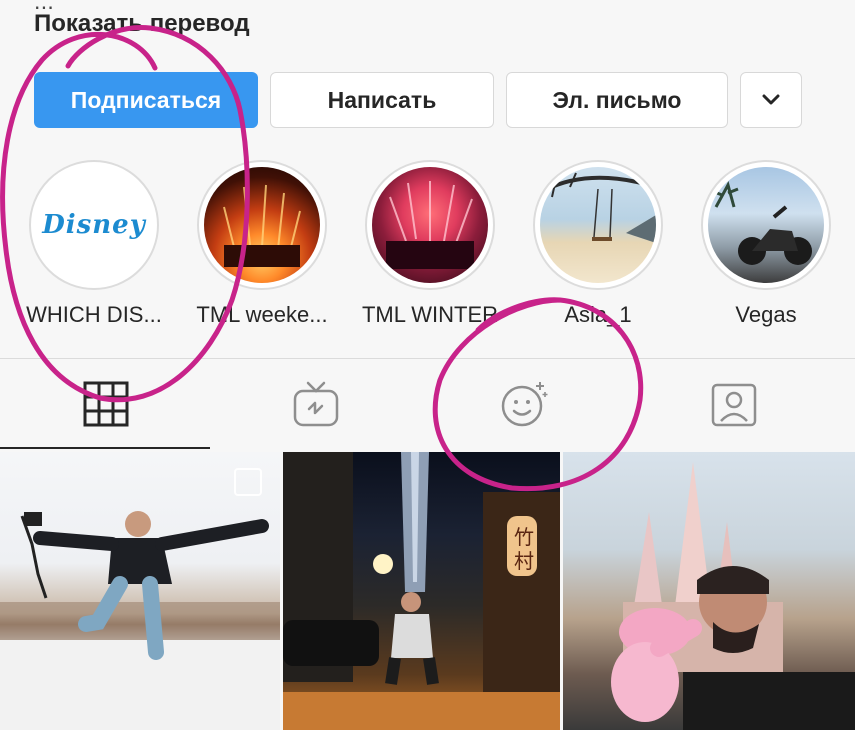  I want to click on tab-igtv, so click(316, 404).